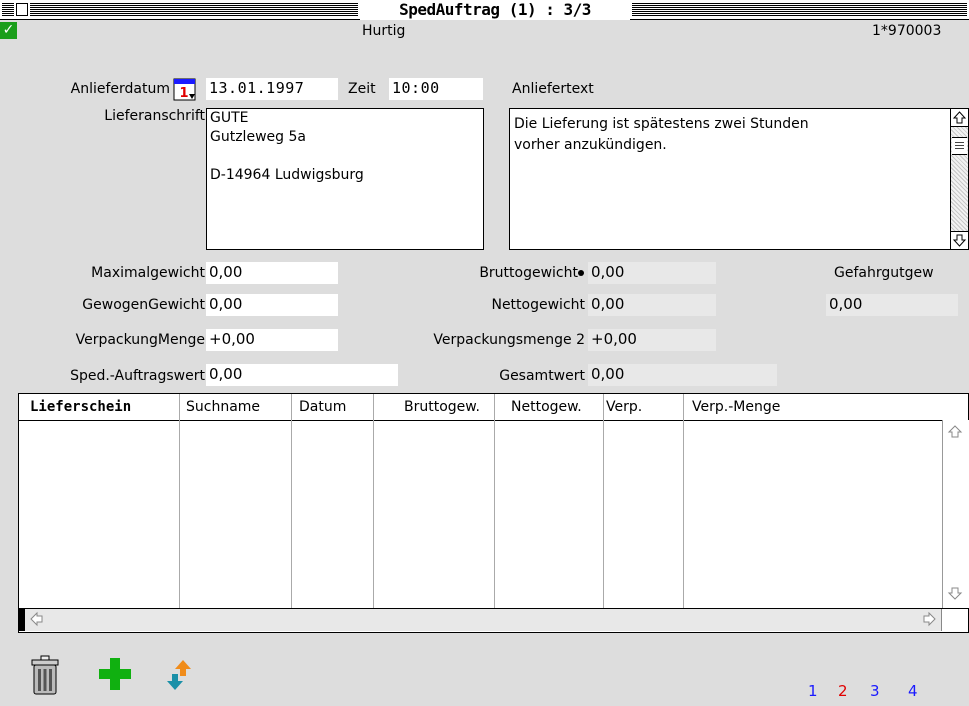 The width and height of the screenshot is (969, 706). I want to click on scroll-position-marker, so click(22, 620).